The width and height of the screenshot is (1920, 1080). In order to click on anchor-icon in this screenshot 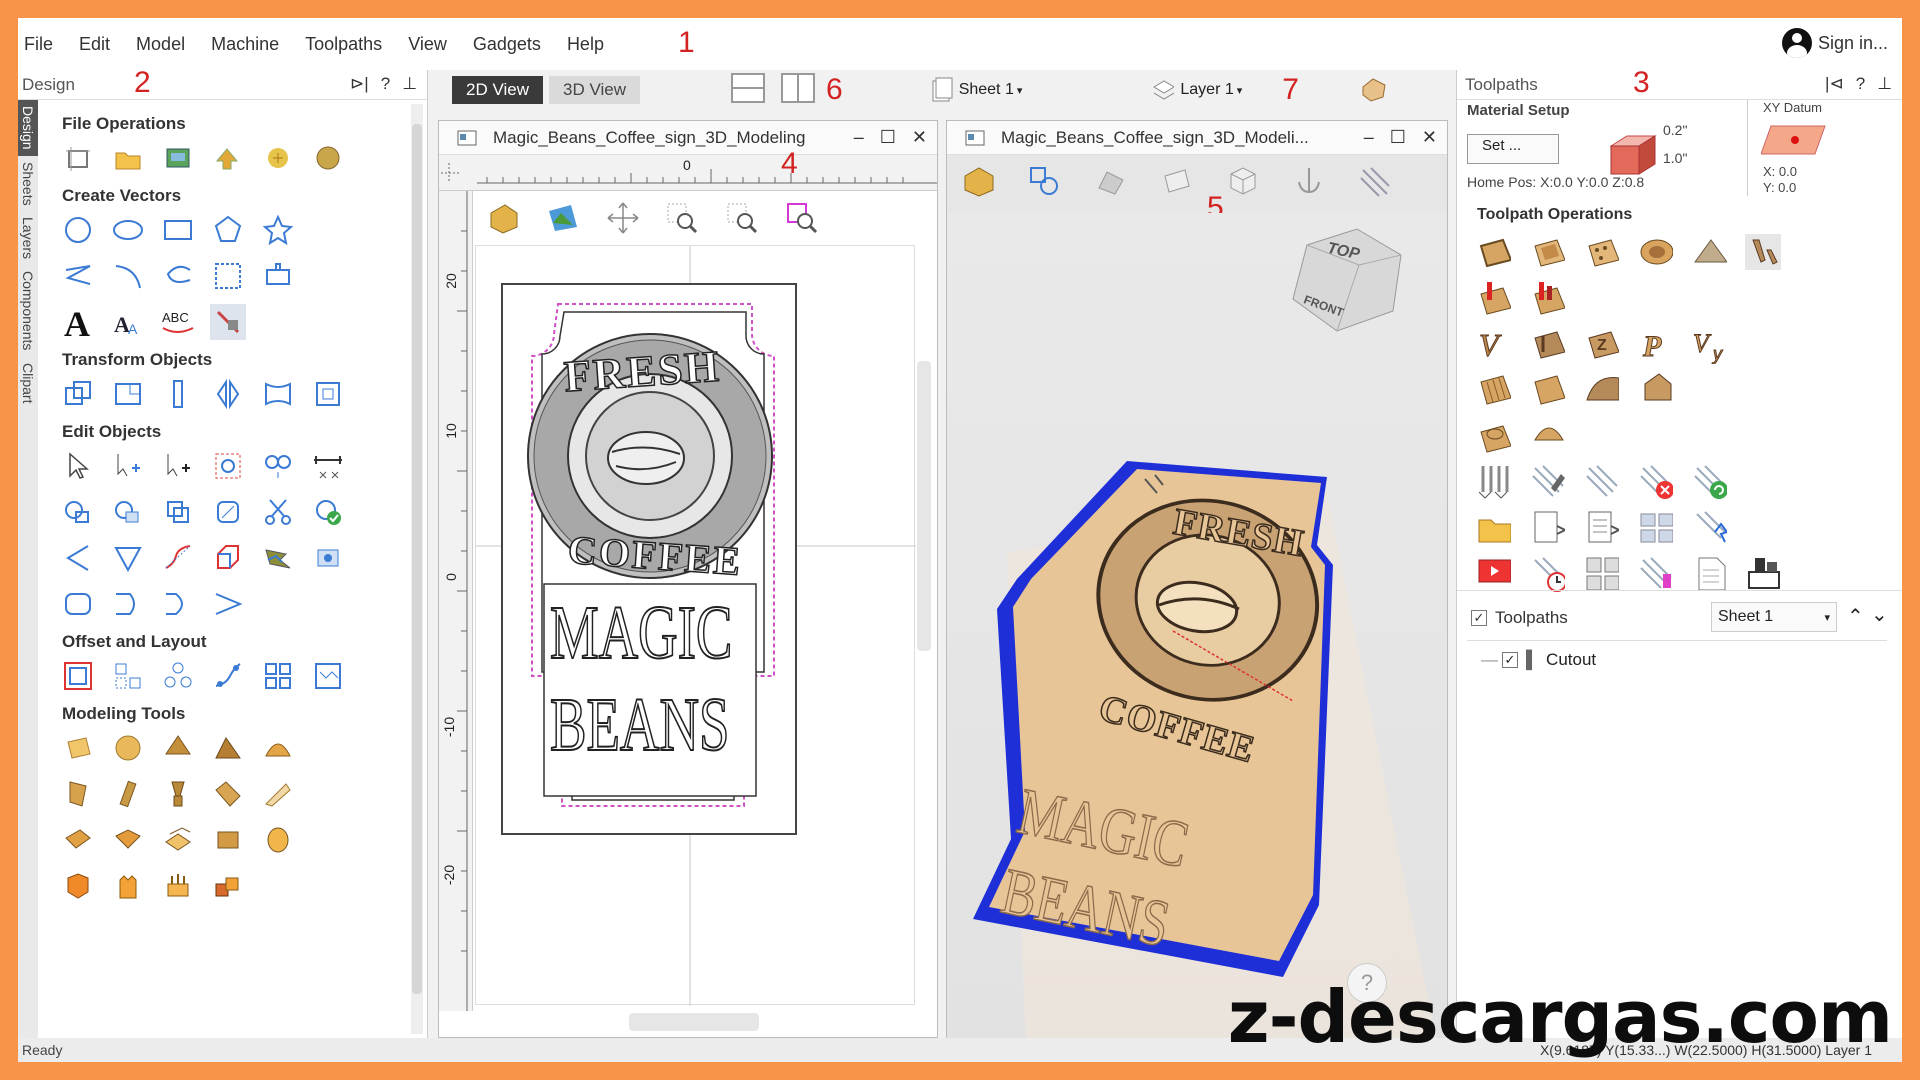, I will do `click(1309, 183)`.